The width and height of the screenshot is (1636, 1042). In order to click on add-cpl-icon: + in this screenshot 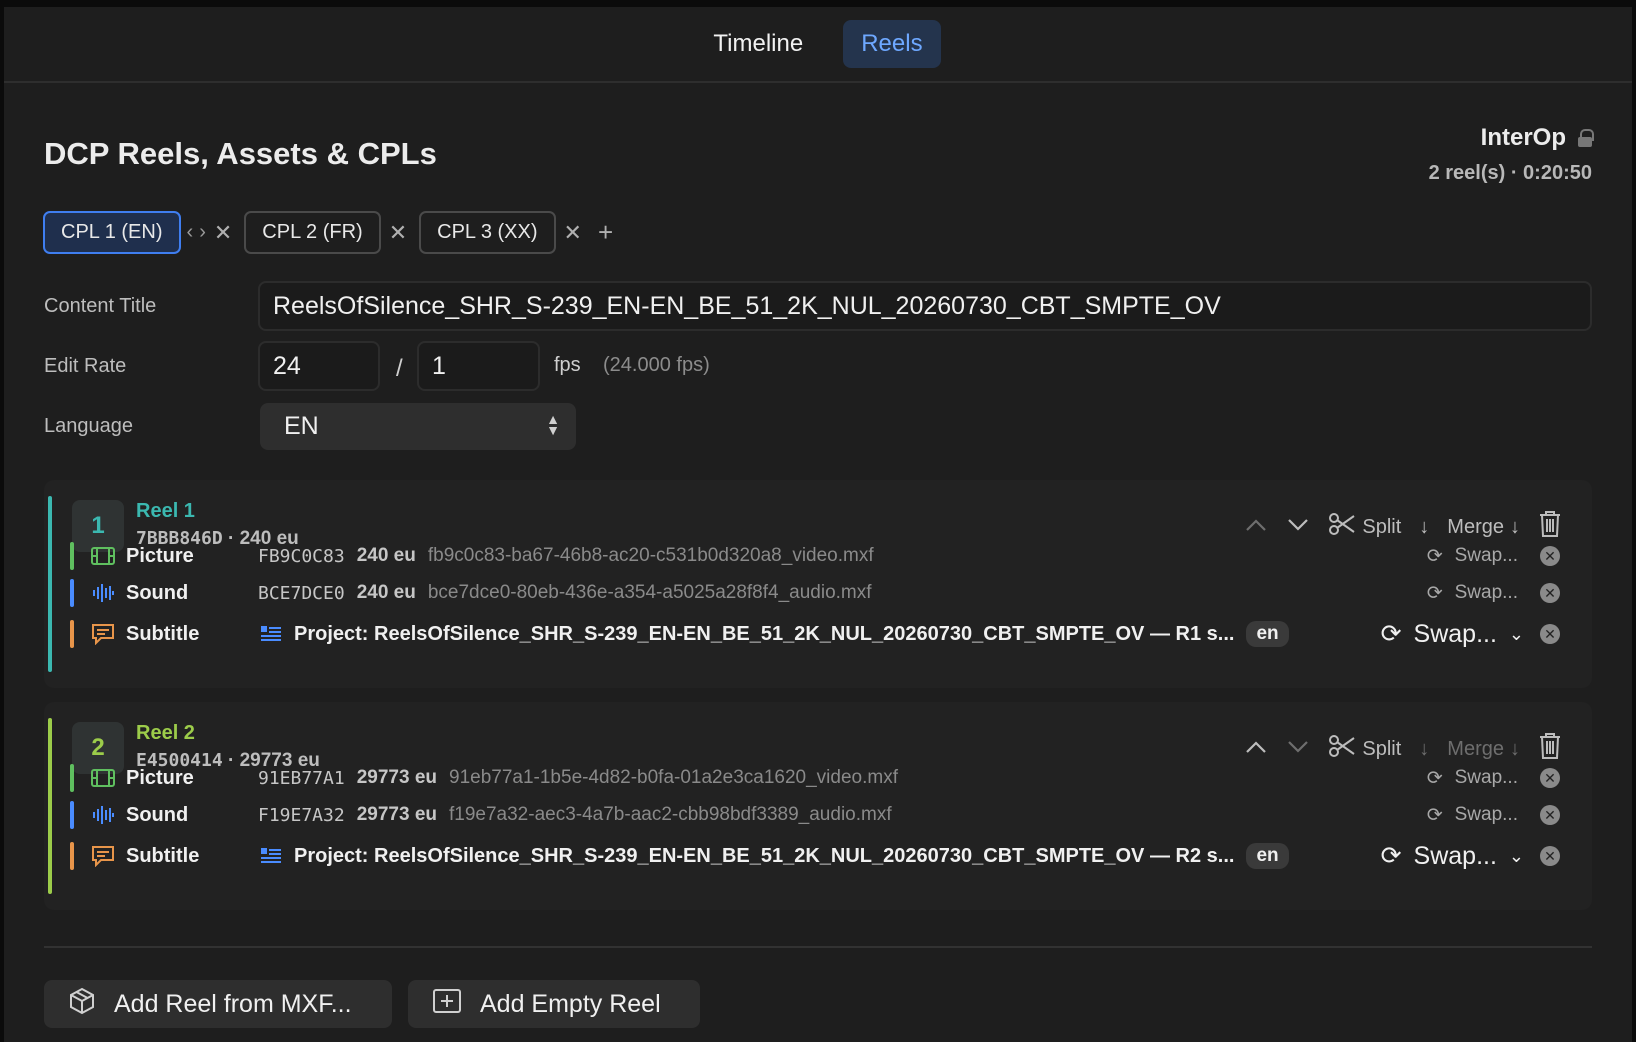, I will do `click(605, 232)`.